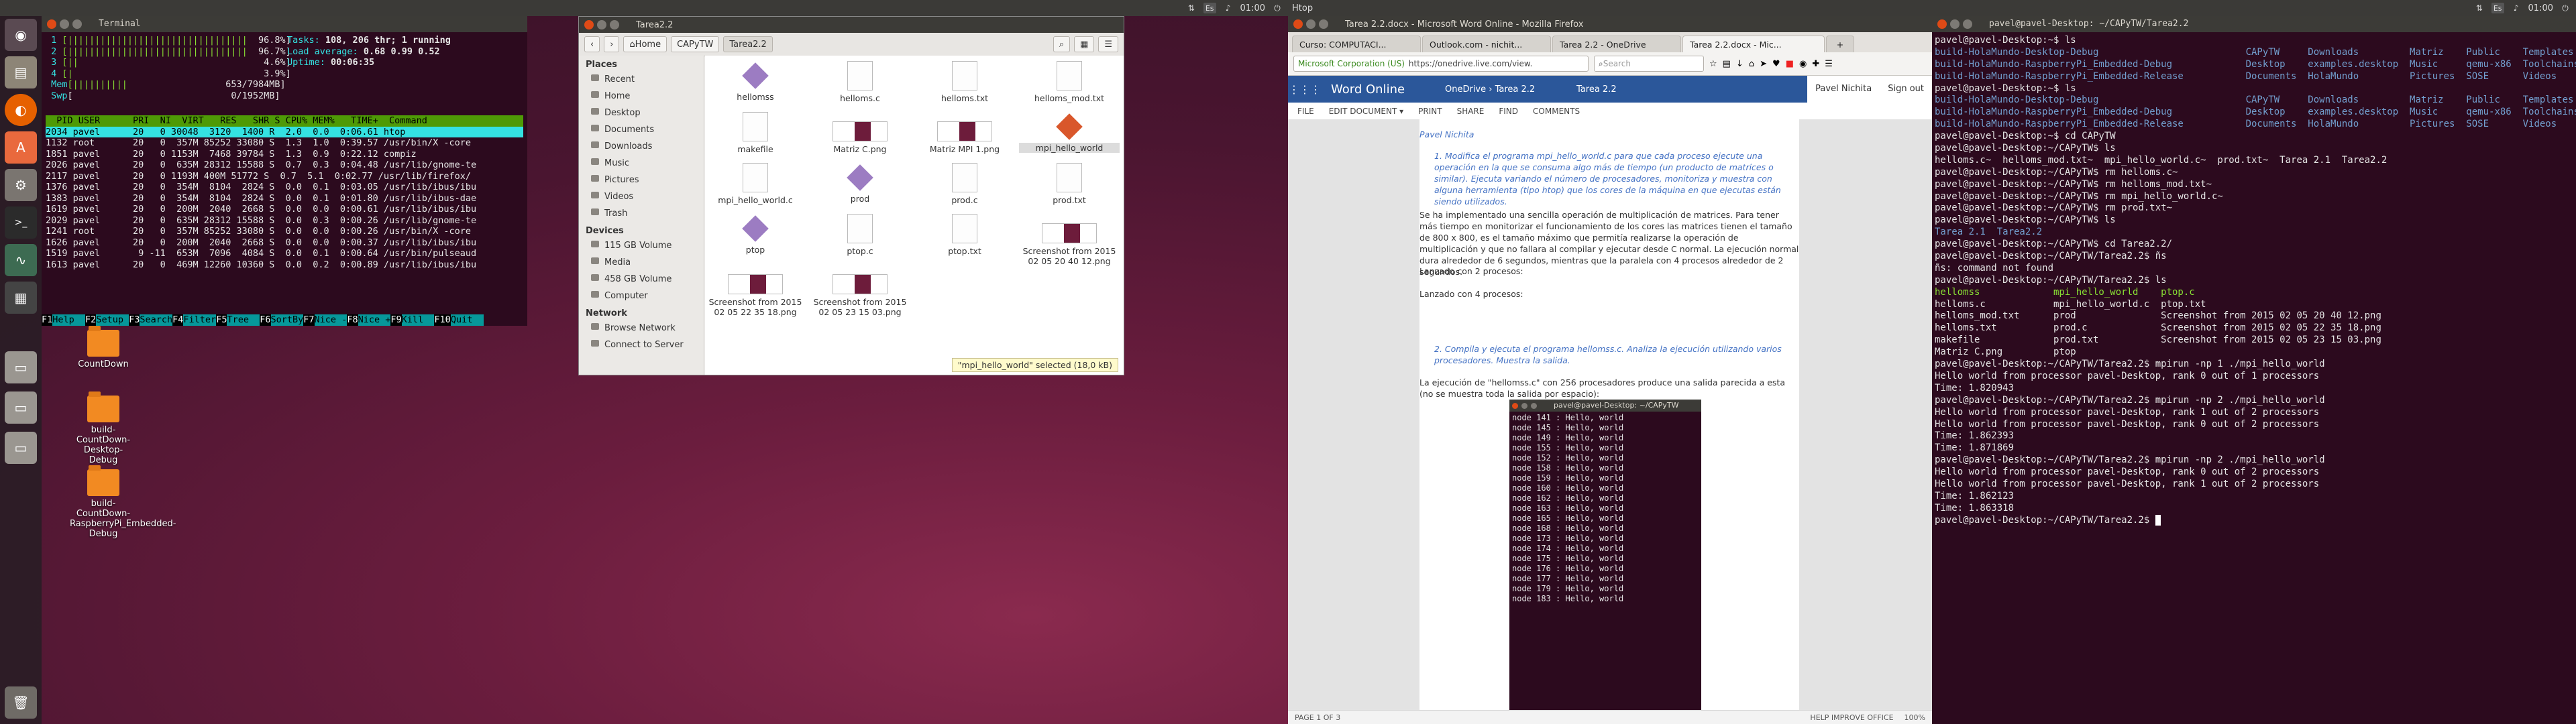  I want to click on app-name: Word Online, so click(1371, 89).